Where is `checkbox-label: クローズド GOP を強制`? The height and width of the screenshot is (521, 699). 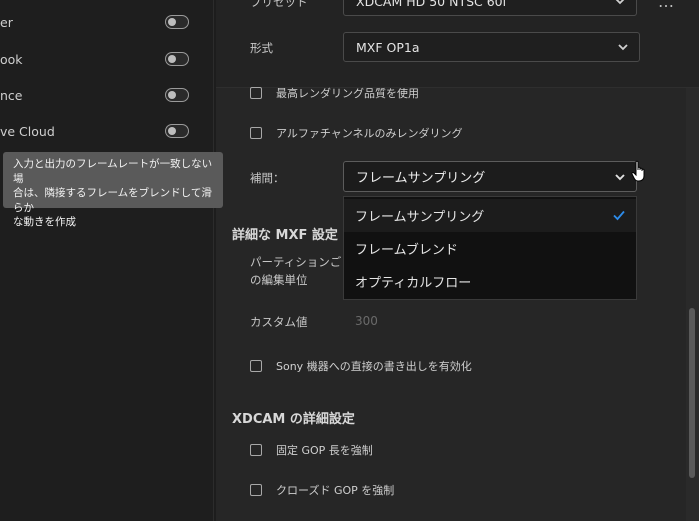
checkbox-label: クローズド GOP を強制 is located at coordinates (335, 490).